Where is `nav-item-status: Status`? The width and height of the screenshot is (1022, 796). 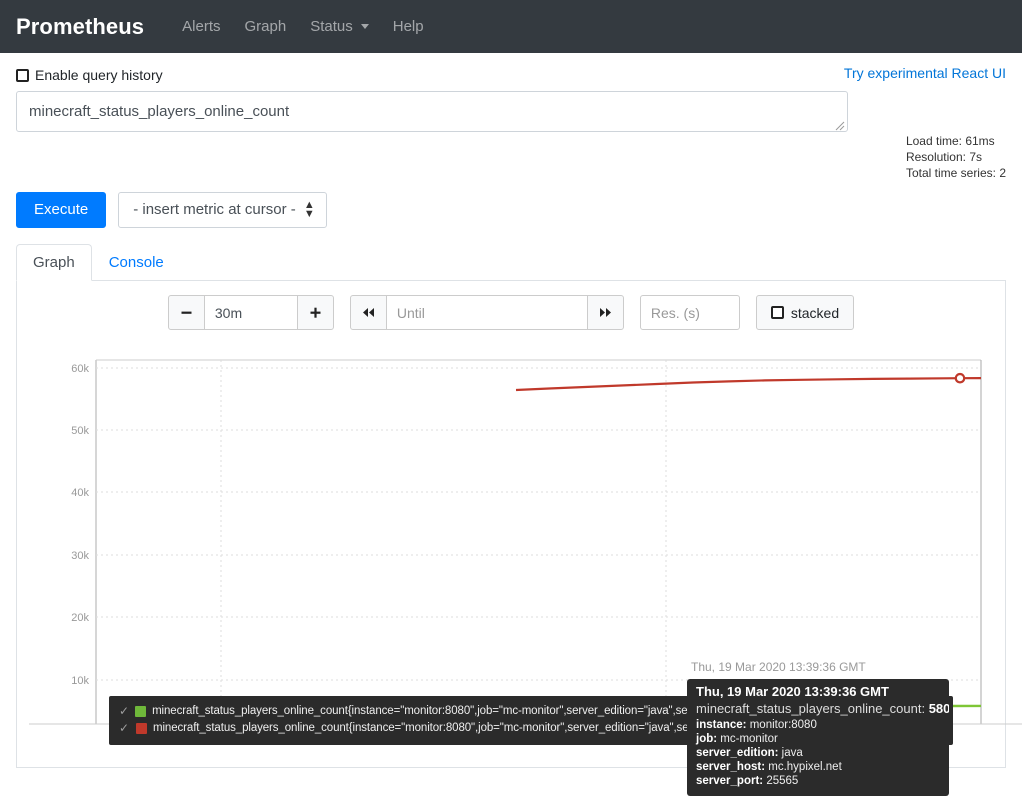 nav-item-status: Status is located at coordinates (339, 26).